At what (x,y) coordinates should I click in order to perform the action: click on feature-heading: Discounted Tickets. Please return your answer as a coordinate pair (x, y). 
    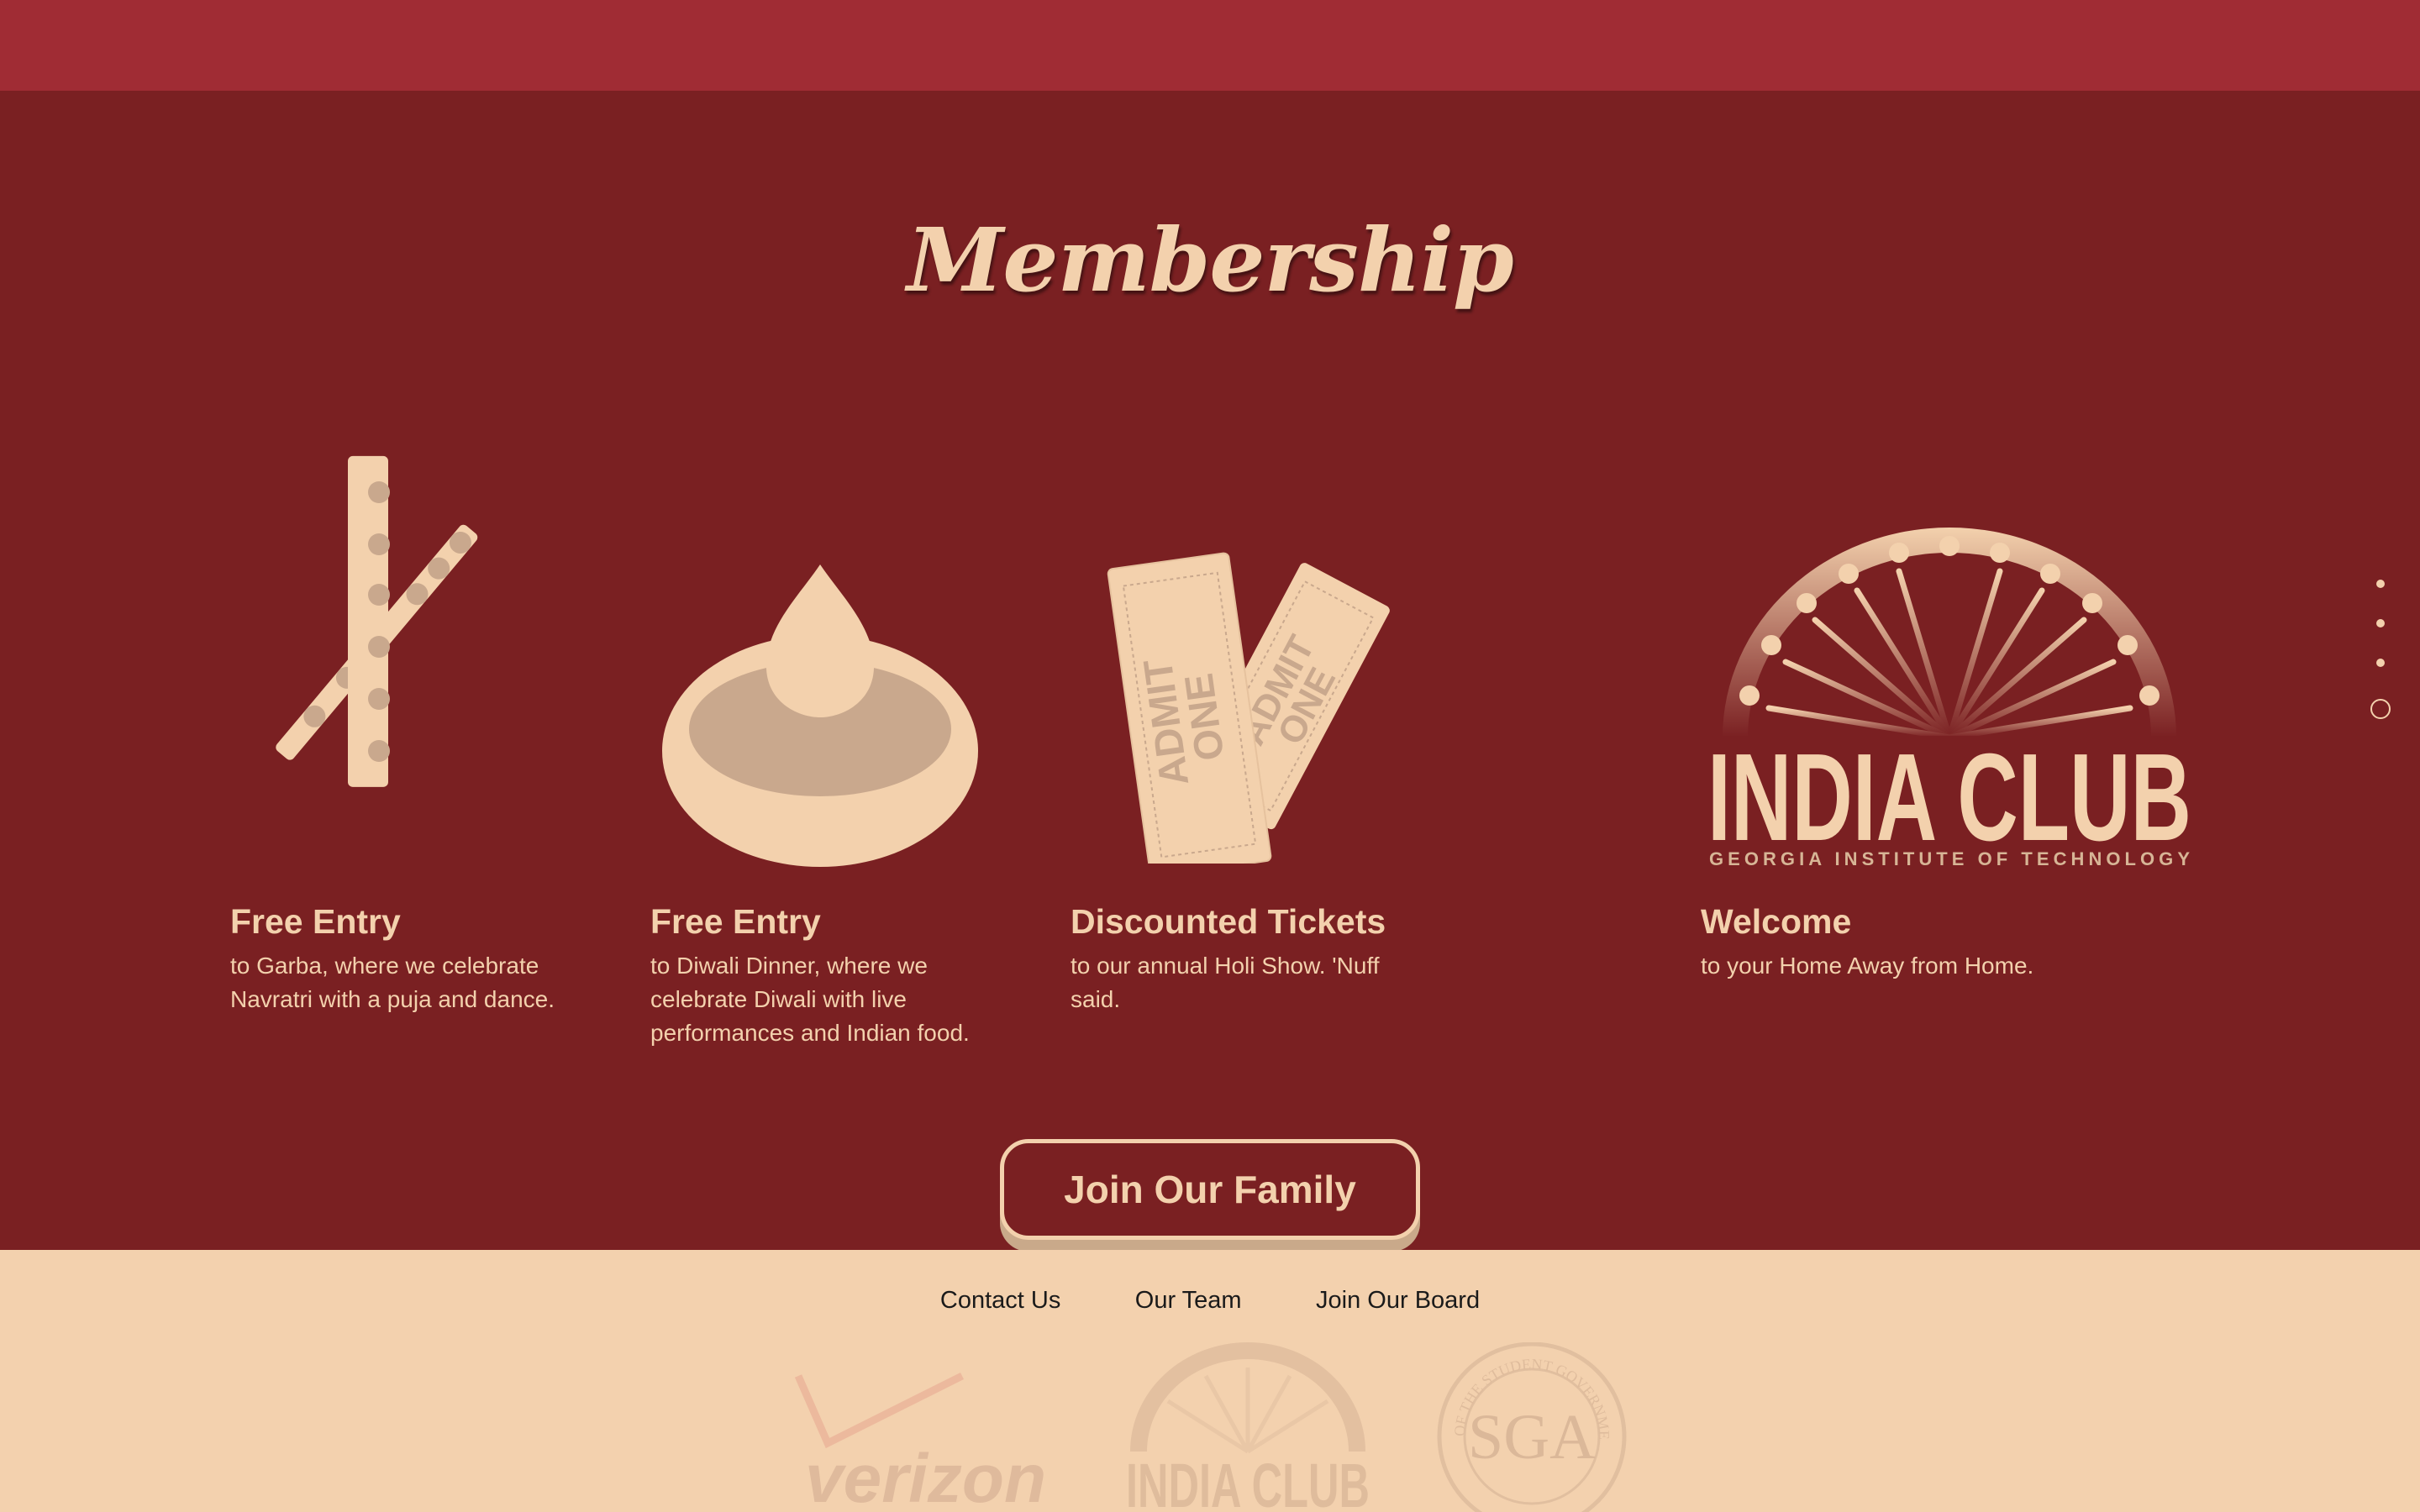
    Looking at the image, I should click on (1228, 921).